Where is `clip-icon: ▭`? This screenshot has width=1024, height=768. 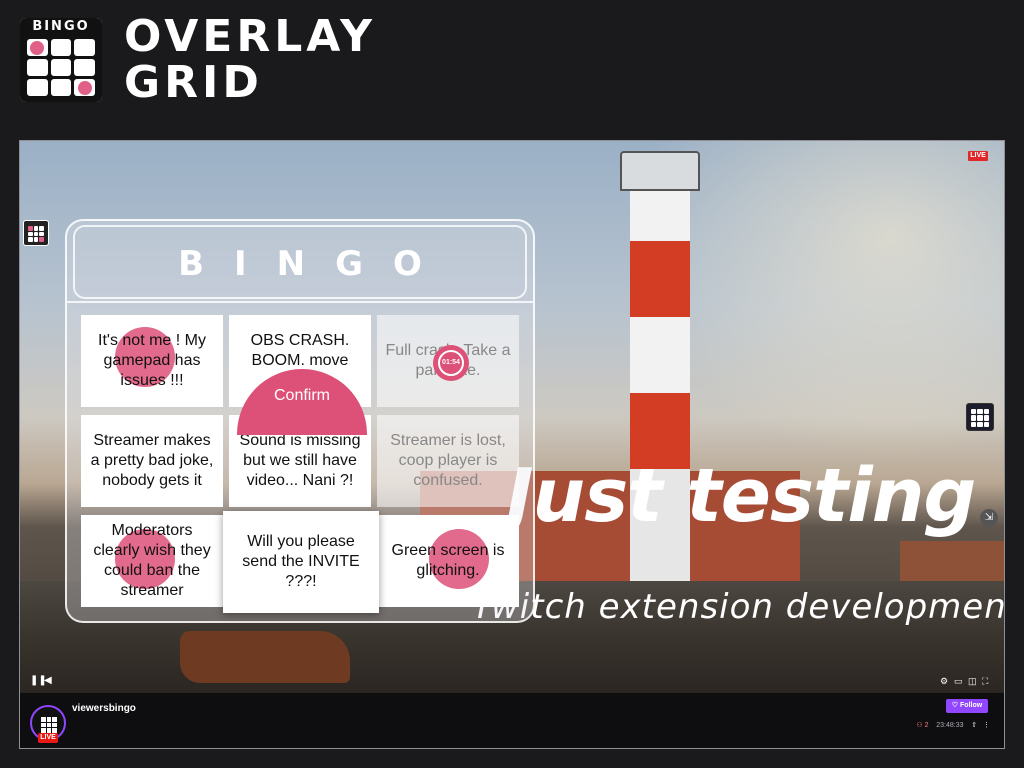
clip-icon: ▭ is located at coordinates (958, 681).